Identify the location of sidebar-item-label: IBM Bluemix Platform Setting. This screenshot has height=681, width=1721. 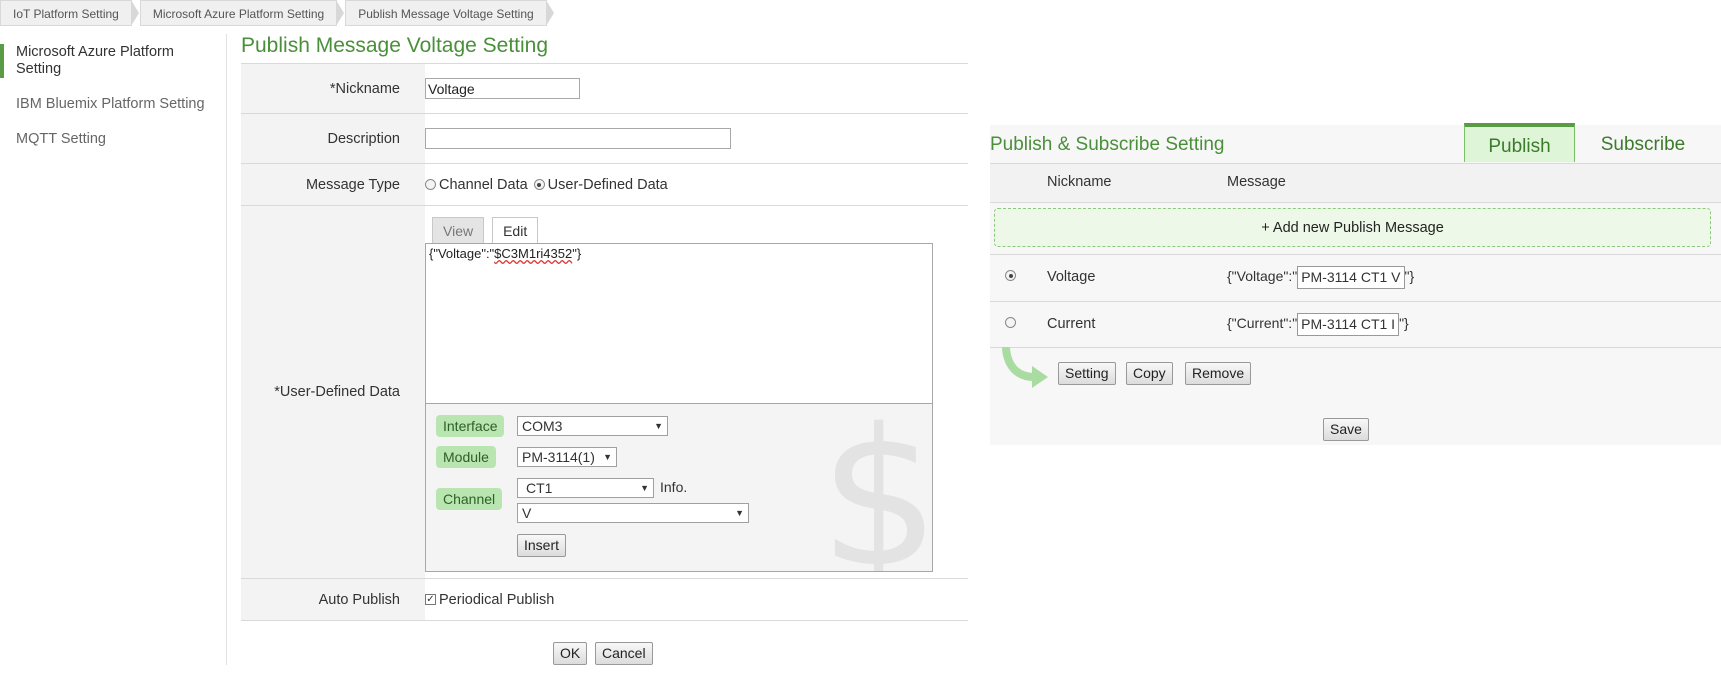
(110, 104).